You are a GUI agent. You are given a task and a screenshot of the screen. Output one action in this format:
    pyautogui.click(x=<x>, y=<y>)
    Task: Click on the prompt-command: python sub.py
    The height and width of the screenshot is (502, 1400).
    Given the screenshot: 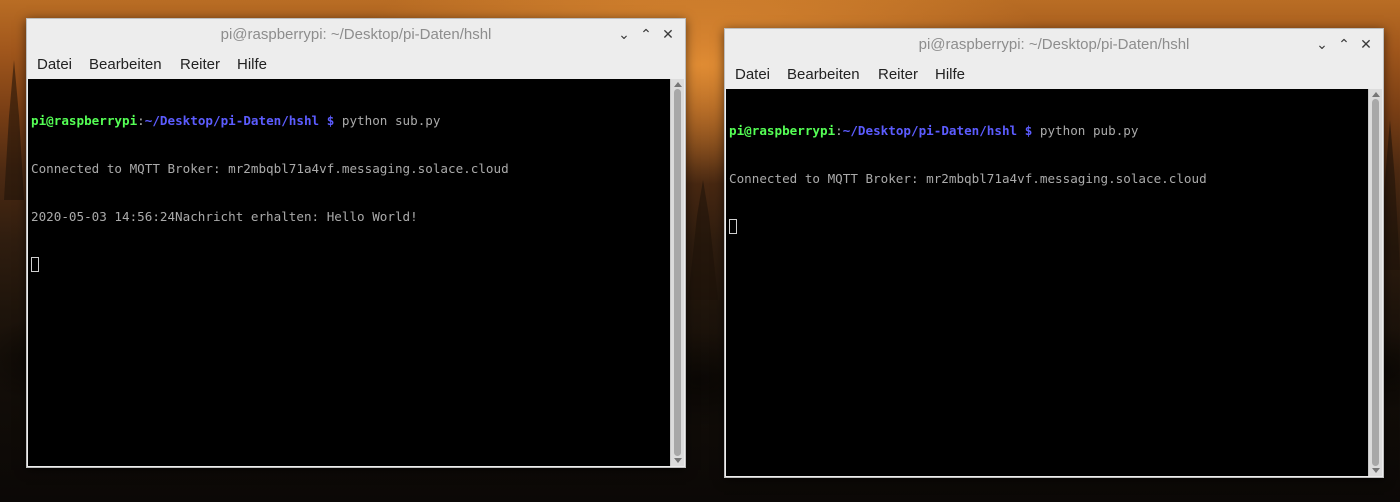 What is the action you would take?
    pyautogui.click(x=387, y=120)
    